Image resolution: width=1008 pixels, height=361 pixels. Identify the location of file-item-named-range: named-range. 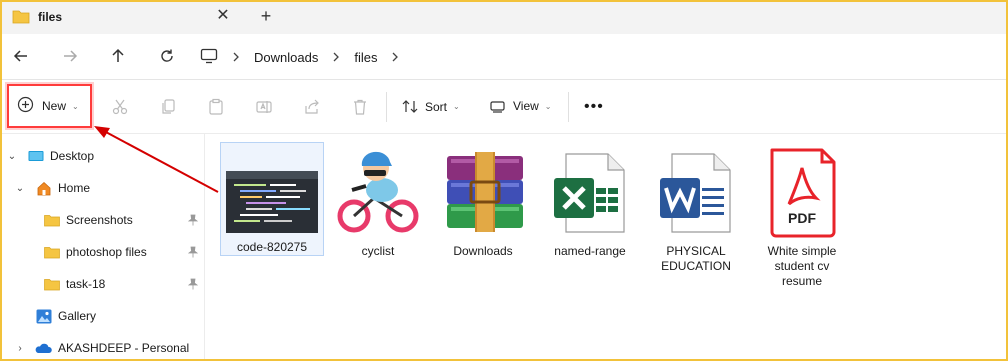
(590, 200).